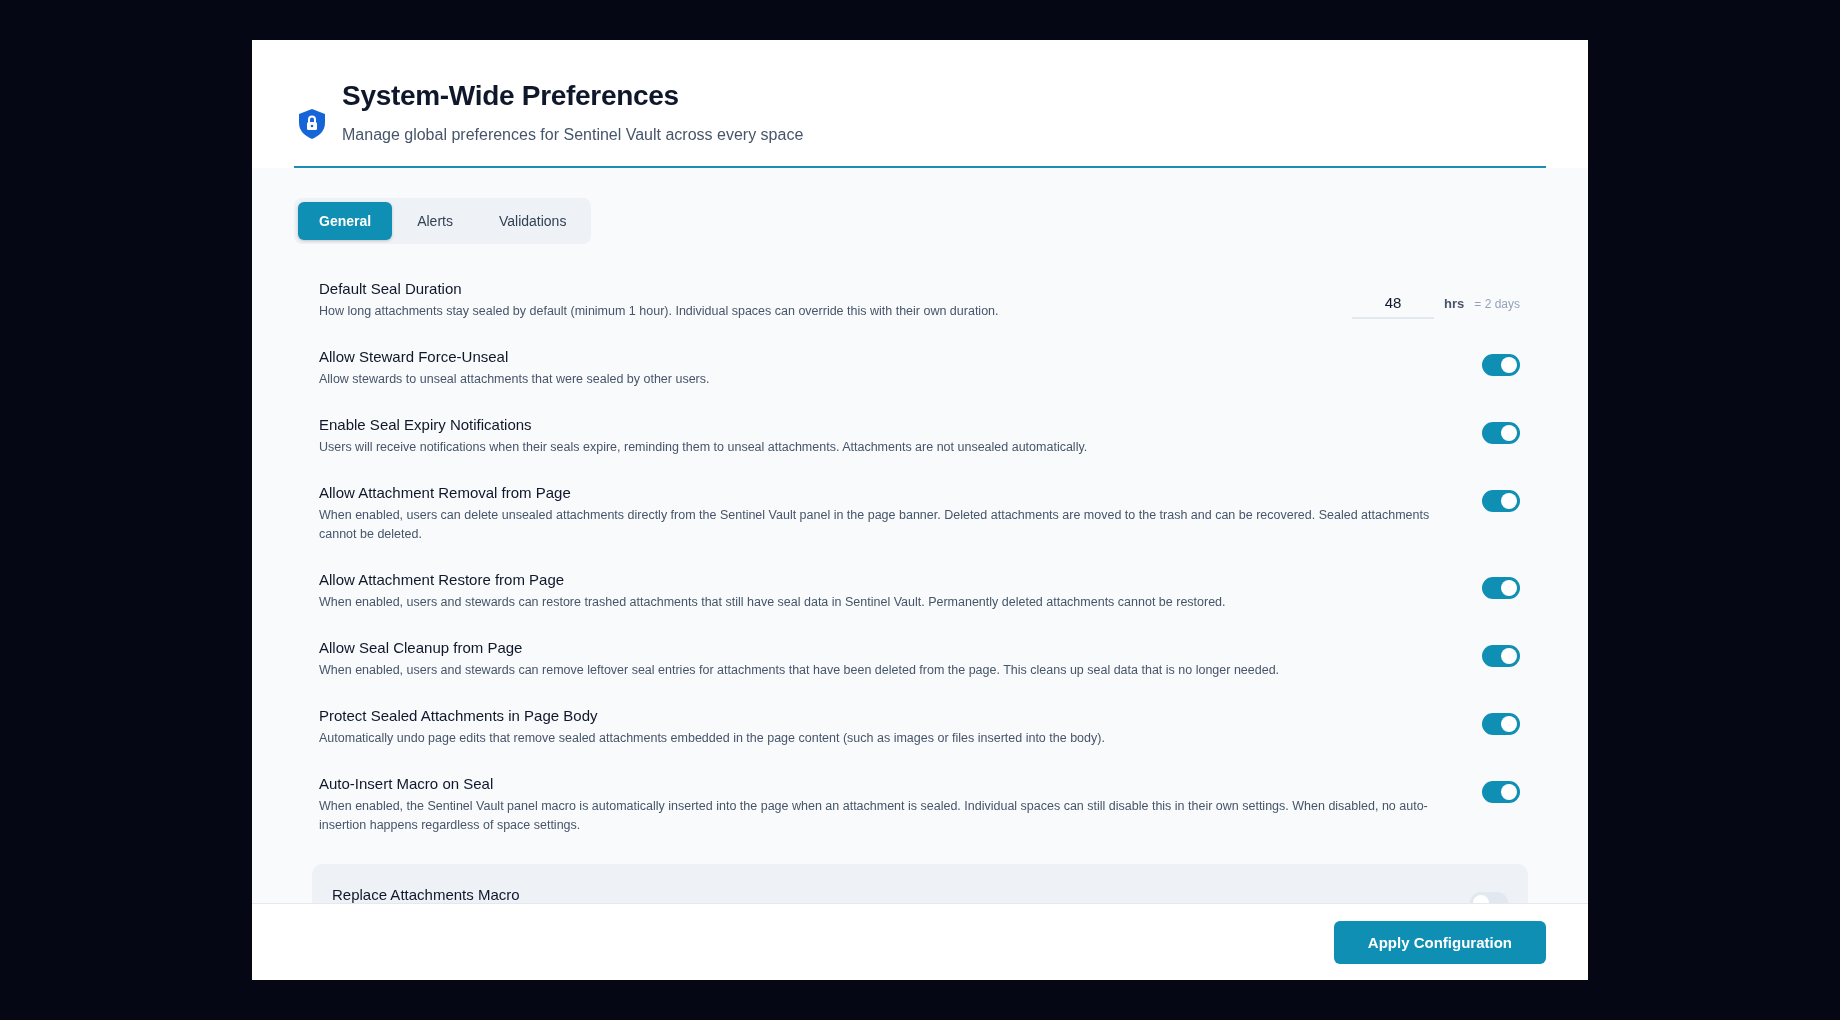  What do you see at coordinates (874, 816) in the screenshot?
I see `setting-description: When enabled, the Sentinel Vault panel macro is automatically inserted into the page when an attachment is sealed. Individual spaces can still disable this in their own settings. When disabled, no auto-insertion happens regardless of space settings.` at bounding box center [874, 816].